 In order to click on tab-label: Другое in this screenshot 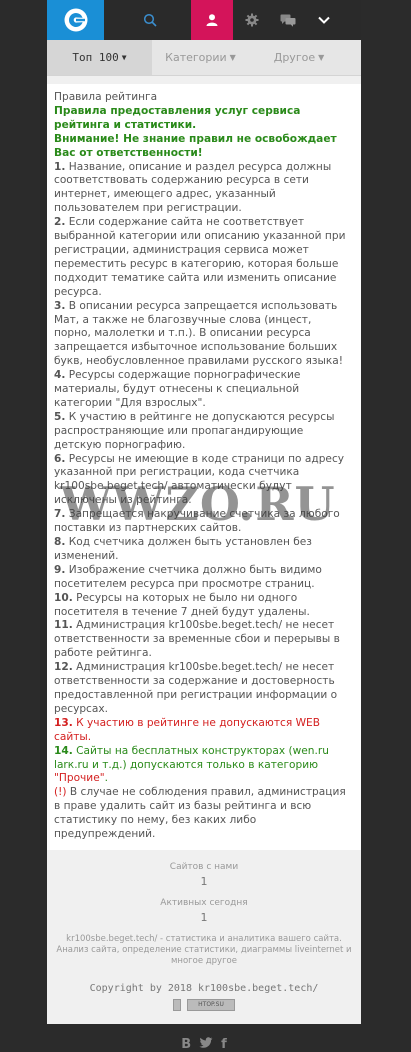, I will do `click(294, 57)`.